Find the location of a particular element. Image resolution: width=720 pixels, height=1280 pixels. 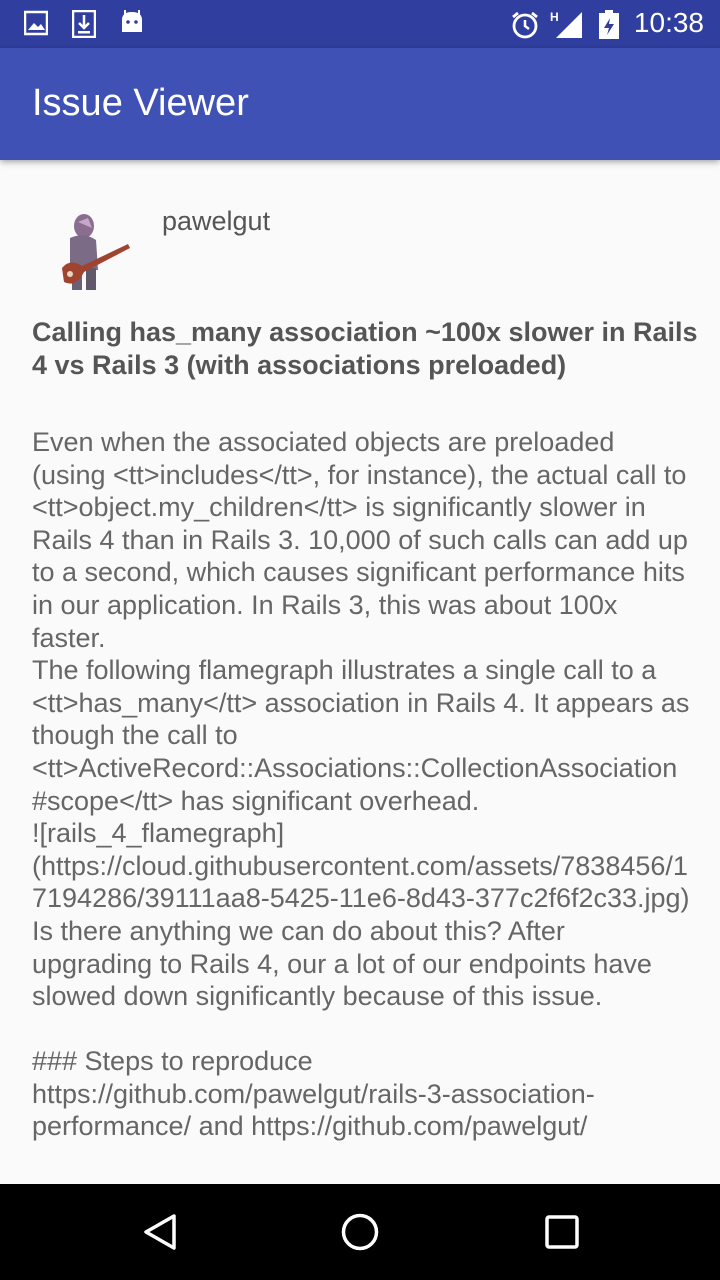

status-time: 10:38 is located at coordinates (668, 22).